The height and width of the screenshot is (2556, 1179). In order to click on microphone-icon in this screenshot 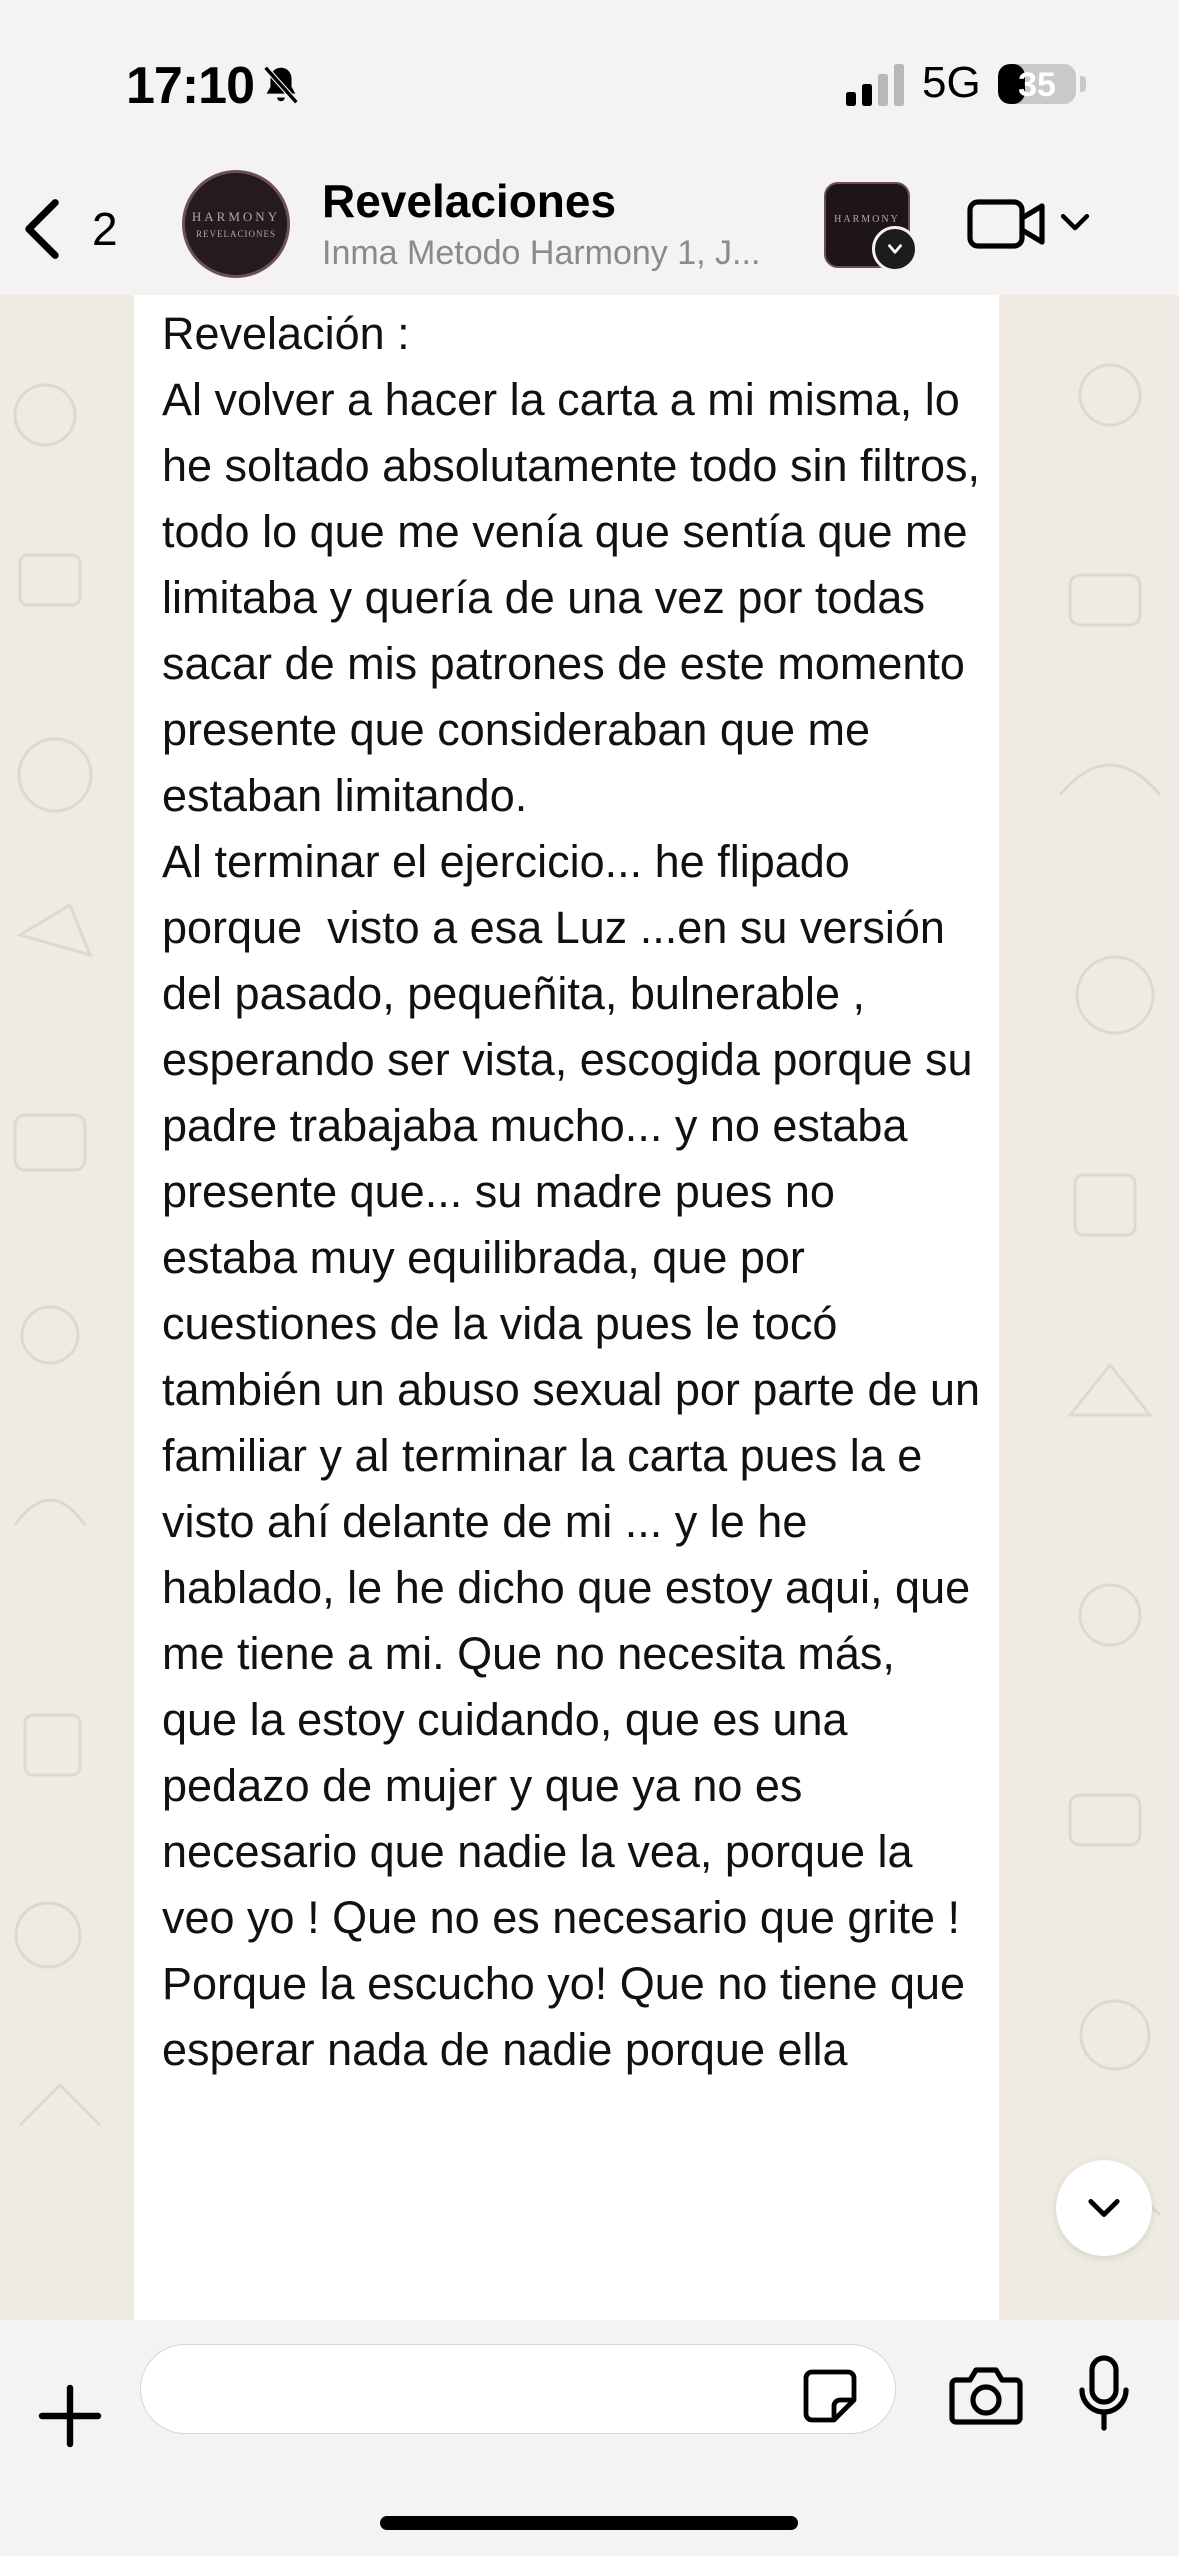, I will do `click(1104, 2394)`.